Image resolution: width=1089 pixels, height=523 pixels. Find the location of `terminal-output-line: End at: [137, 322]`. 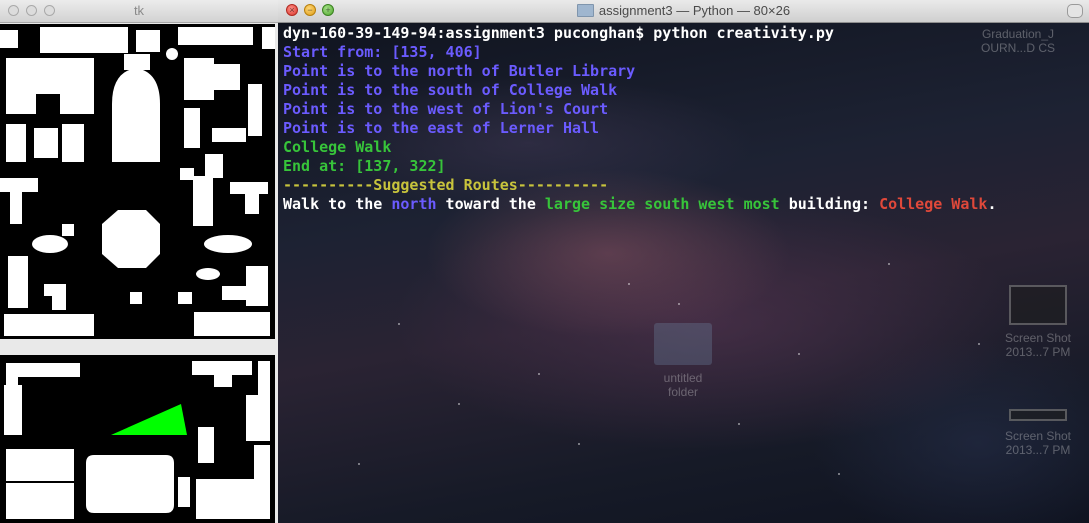

terminal-output-line: End at: [137, 322] is located at coordinates (639, 166).